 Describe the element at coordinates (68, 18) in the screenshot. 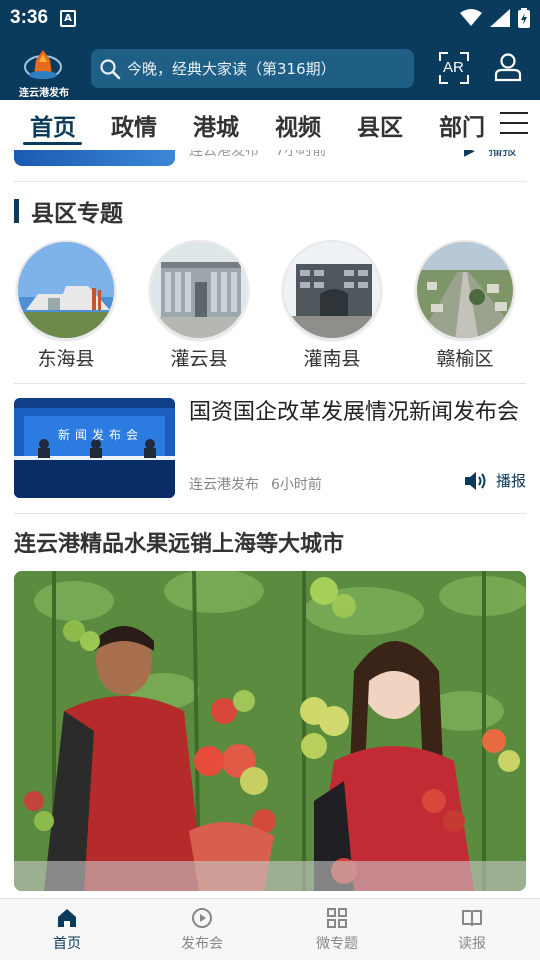

I see `app-notification-icon: A` at that location.